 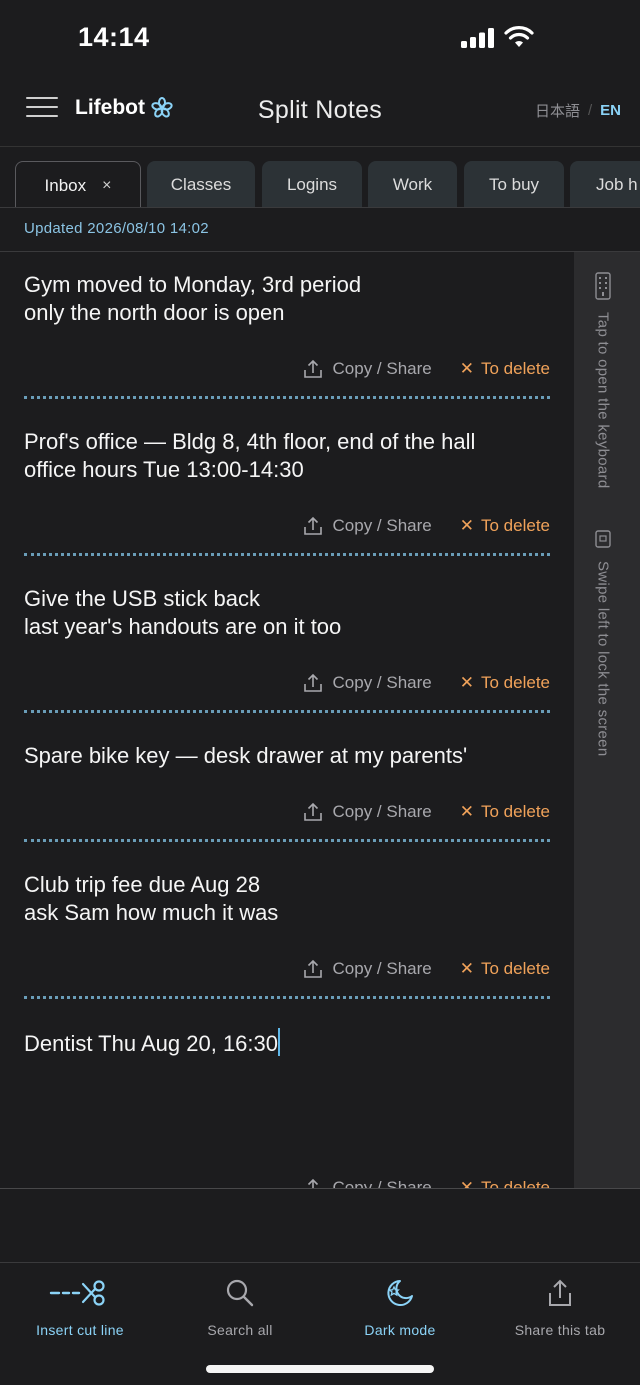 I want to click on tab-to-buy: To buy, so click(x=514, y=184).